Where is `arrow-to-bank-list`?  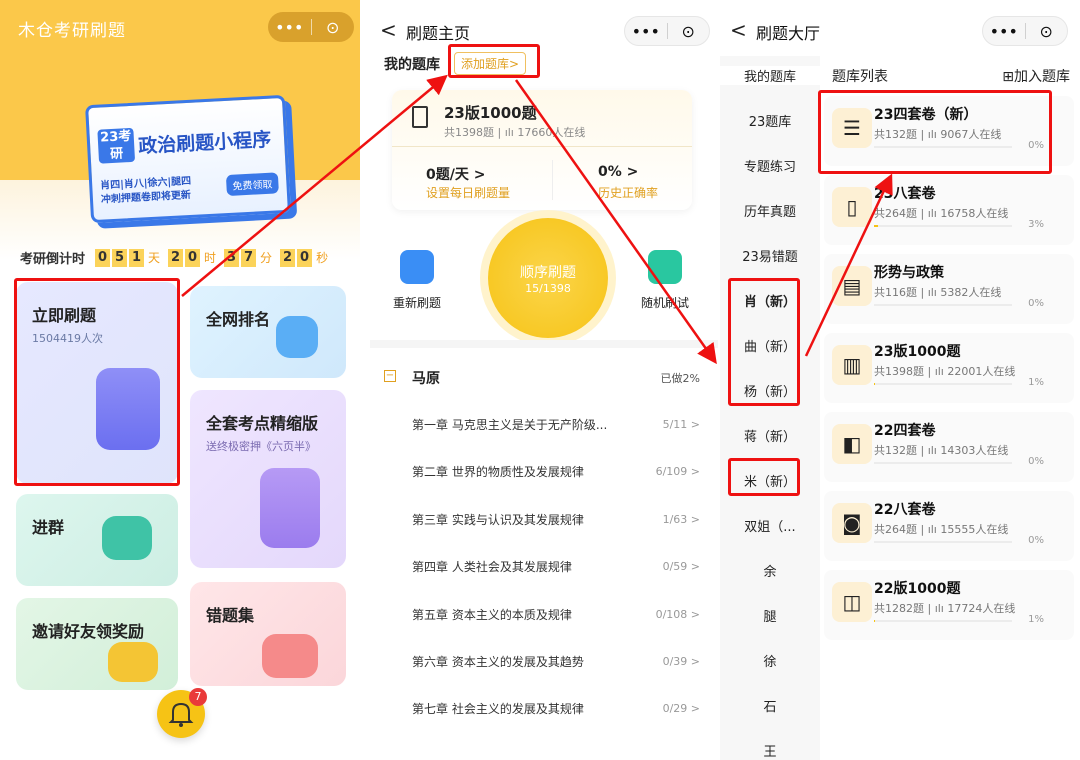 arrow-to-bank-list is located at coordinates (848, 265).